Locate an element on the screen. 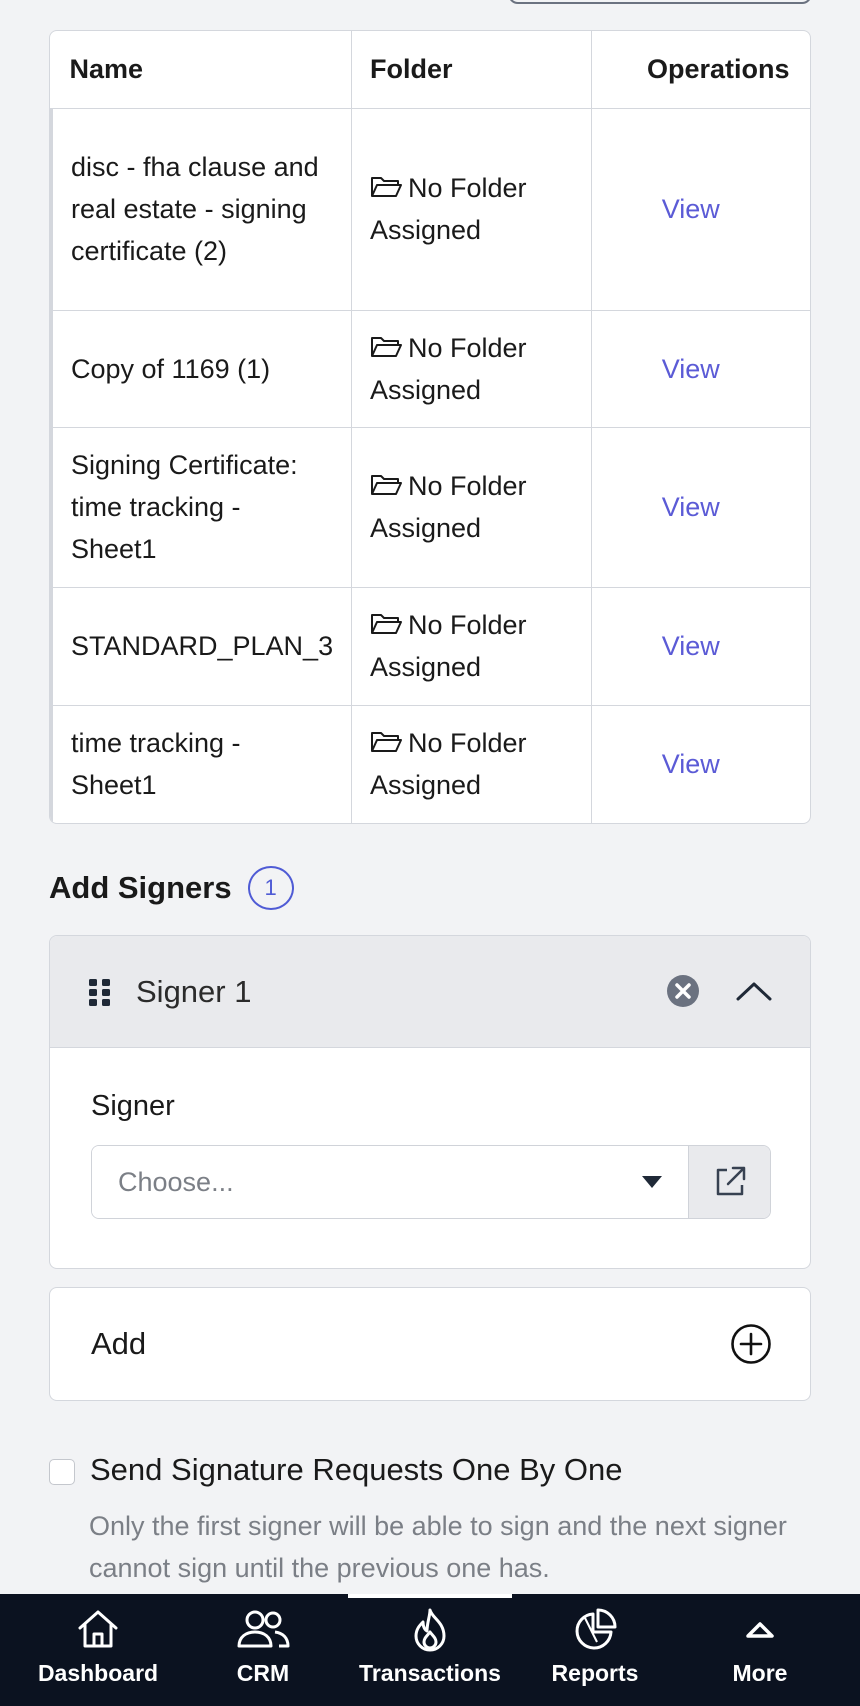 The width and height of the screenshot is (860, 1706). table-row: STANDARD_PLAN_3 No Folder Assigned View is located at coordinates (430, 646).